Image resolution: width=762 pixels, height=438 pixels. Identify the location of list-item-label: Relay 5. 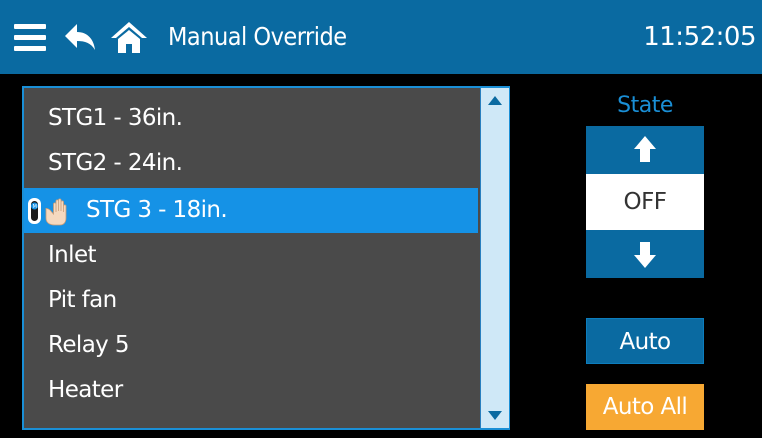
(89, 345).